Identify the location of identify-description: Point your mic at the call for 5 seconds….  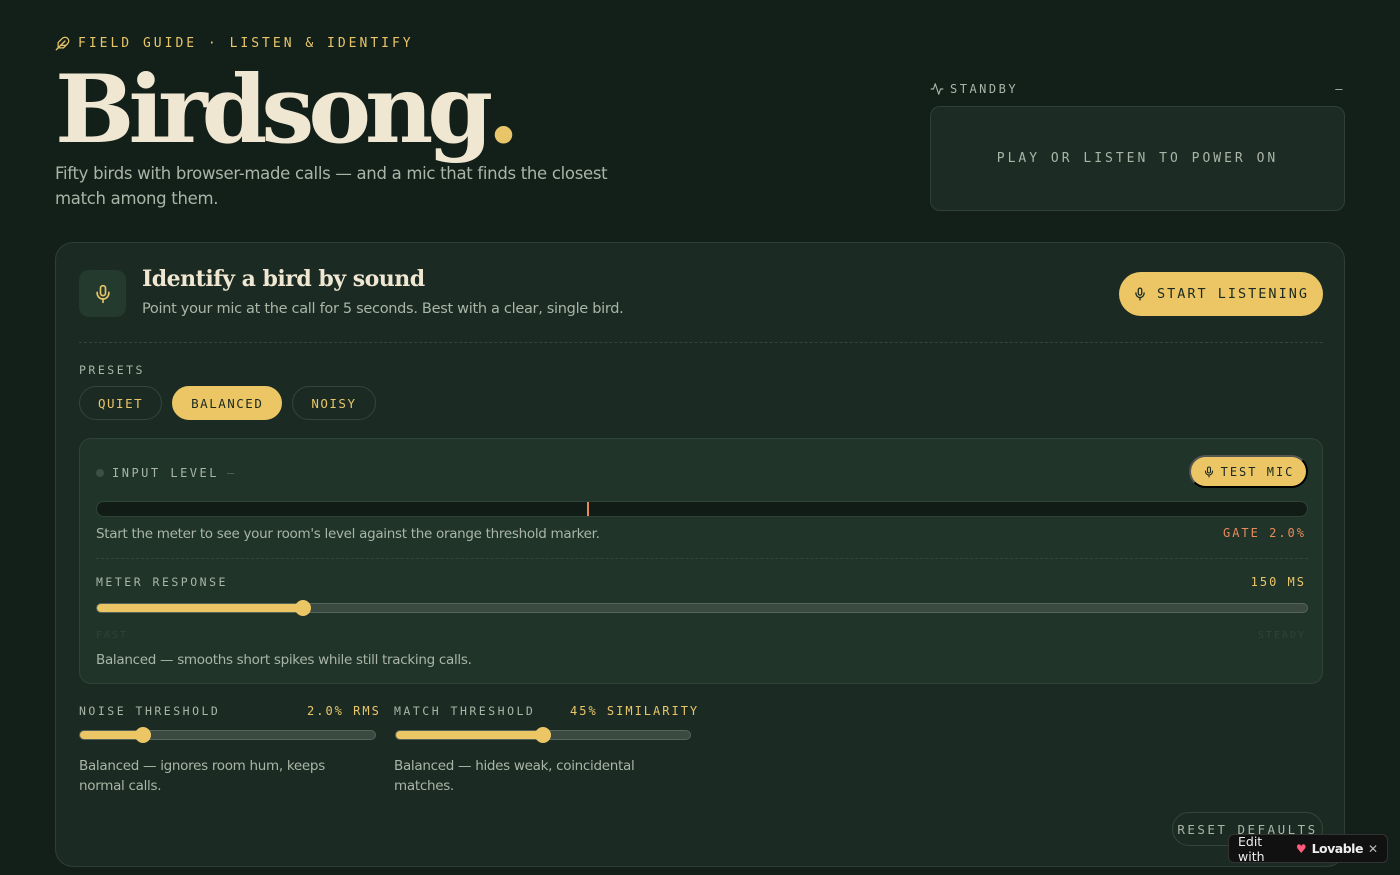
(383, 309).